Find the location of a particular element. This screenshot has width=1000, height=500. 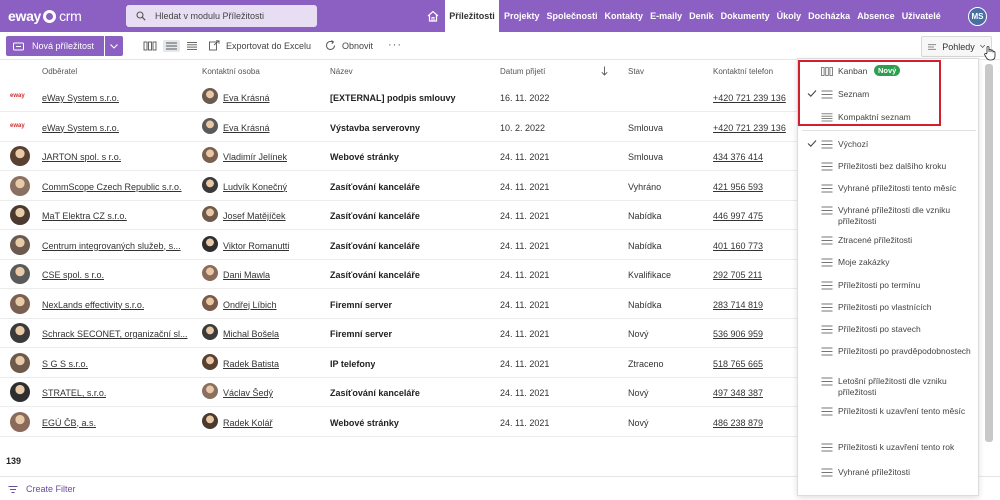

user-avatar: MS is located at coordinates (977, 16).